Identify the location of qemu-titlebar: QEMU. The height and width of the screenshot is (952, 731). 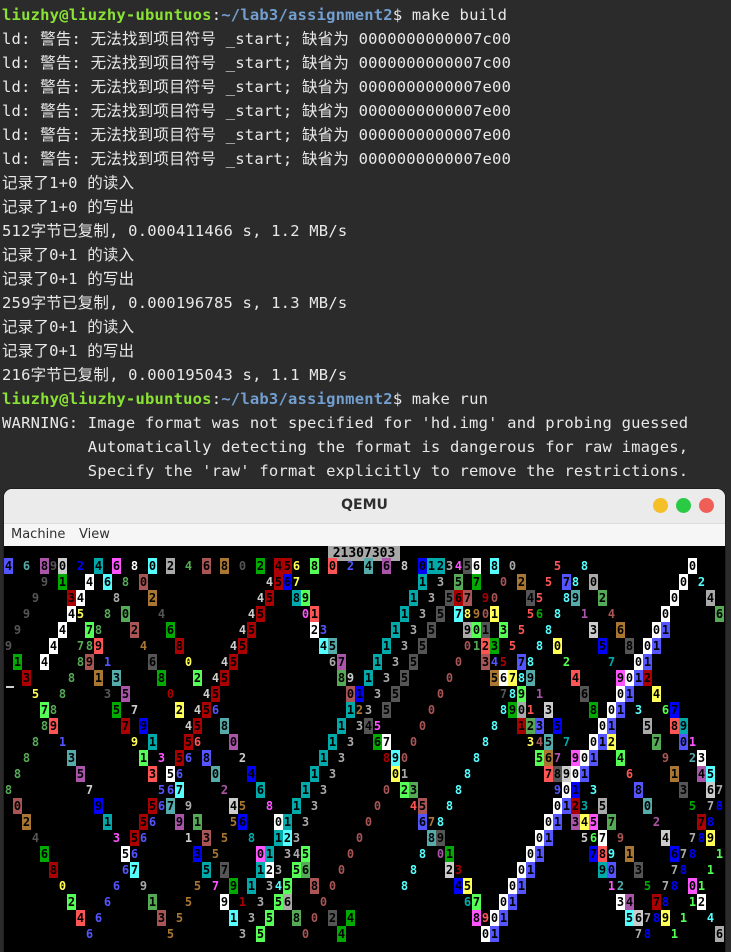
(364, 506).